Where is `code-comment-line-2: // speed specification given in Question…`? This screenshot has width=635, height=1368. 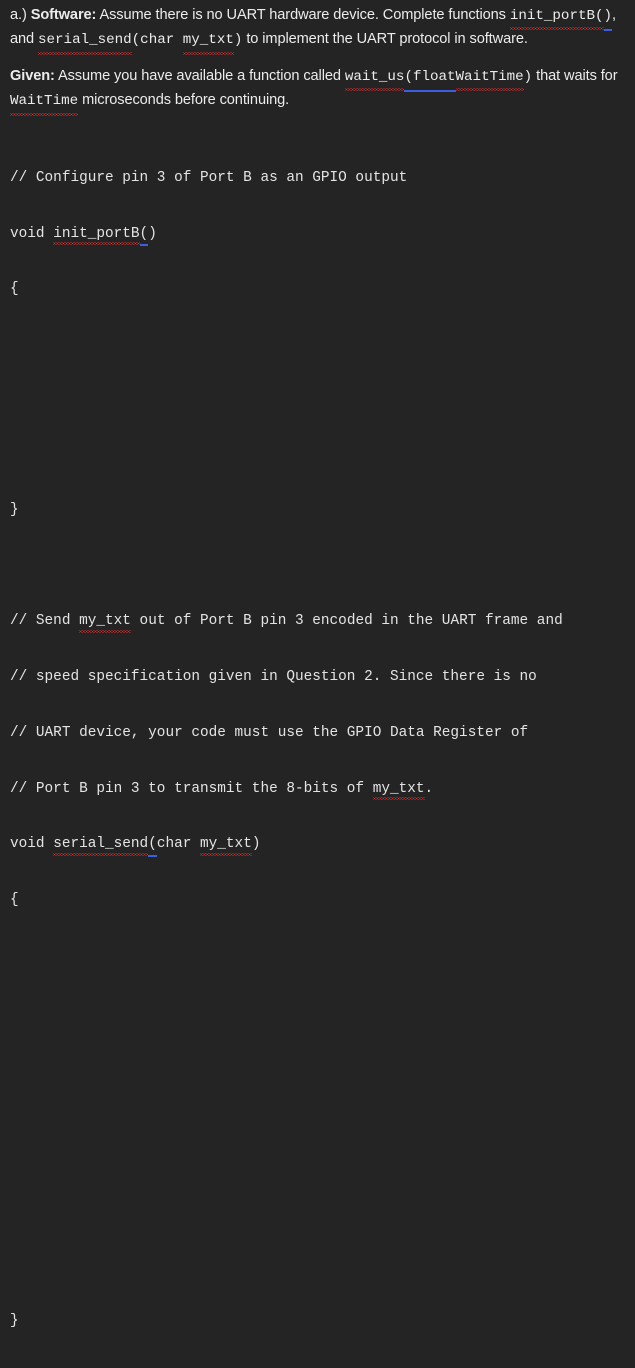 code-comment-line-2: // speed specification given in Question… is located at coordinates (273, 677).